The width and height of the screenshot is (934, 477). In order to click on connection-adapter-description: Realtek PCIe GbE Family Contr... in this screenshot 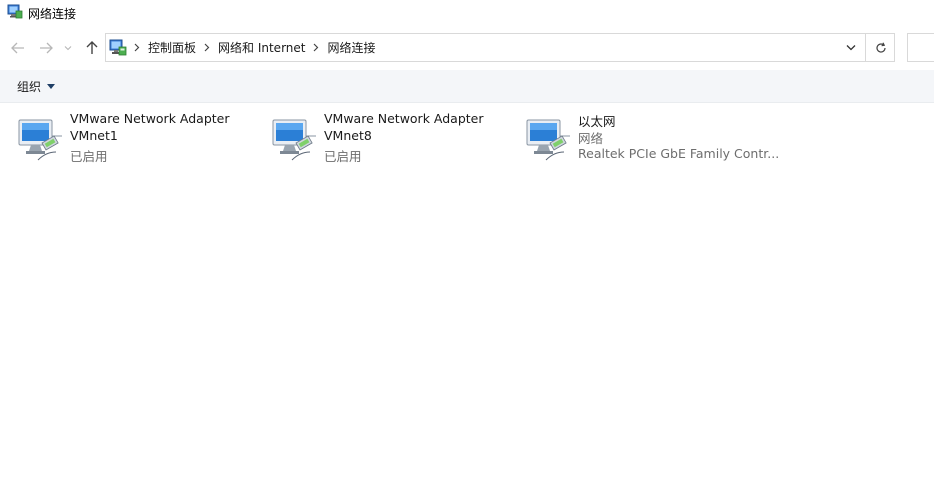, I will do `click(679, 153)`.